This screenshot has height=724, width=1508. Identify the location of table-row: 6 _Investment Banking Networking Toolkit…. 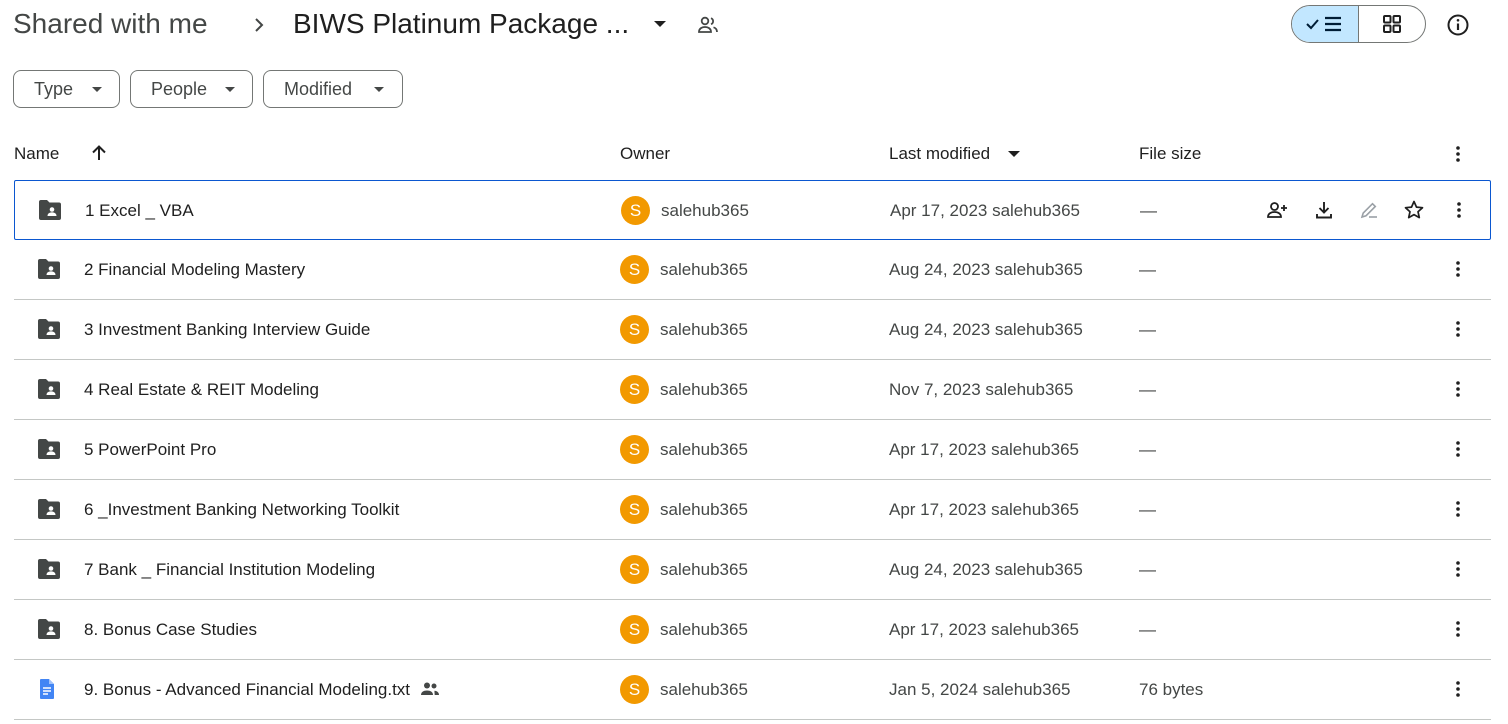
(752, 510).